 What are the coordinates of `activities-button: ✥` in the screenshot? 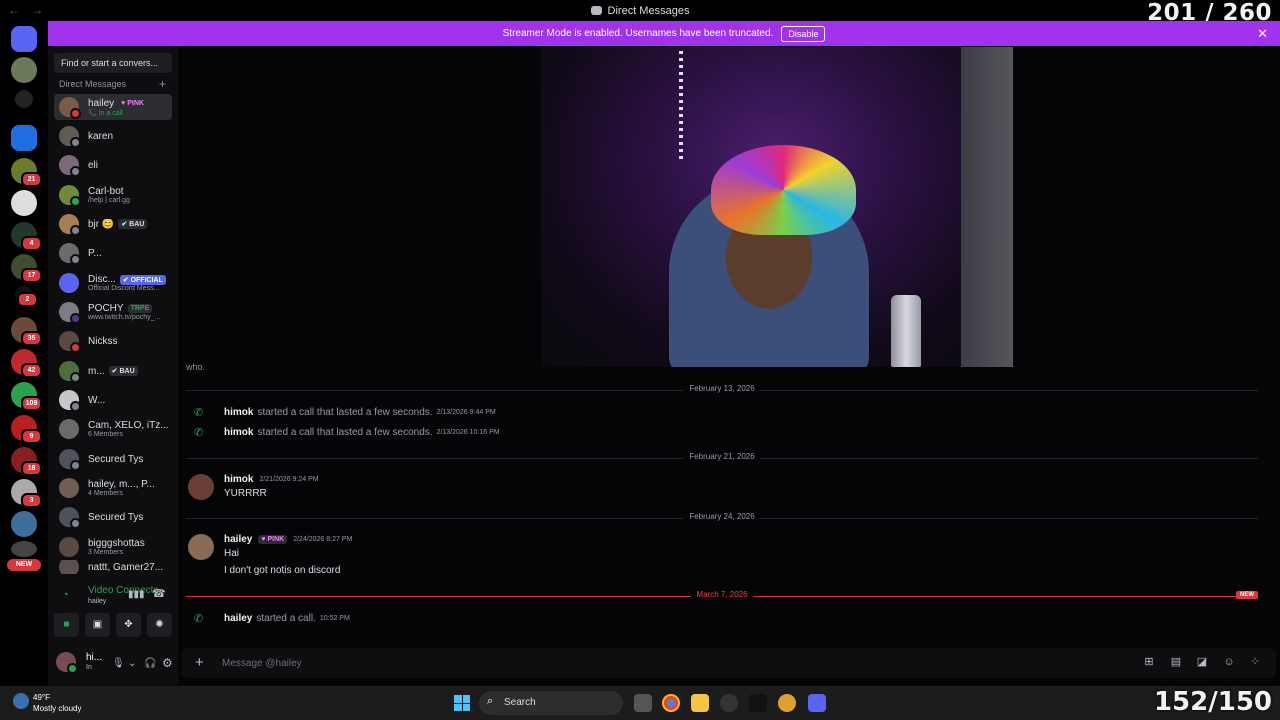 It's located at (128, 625).